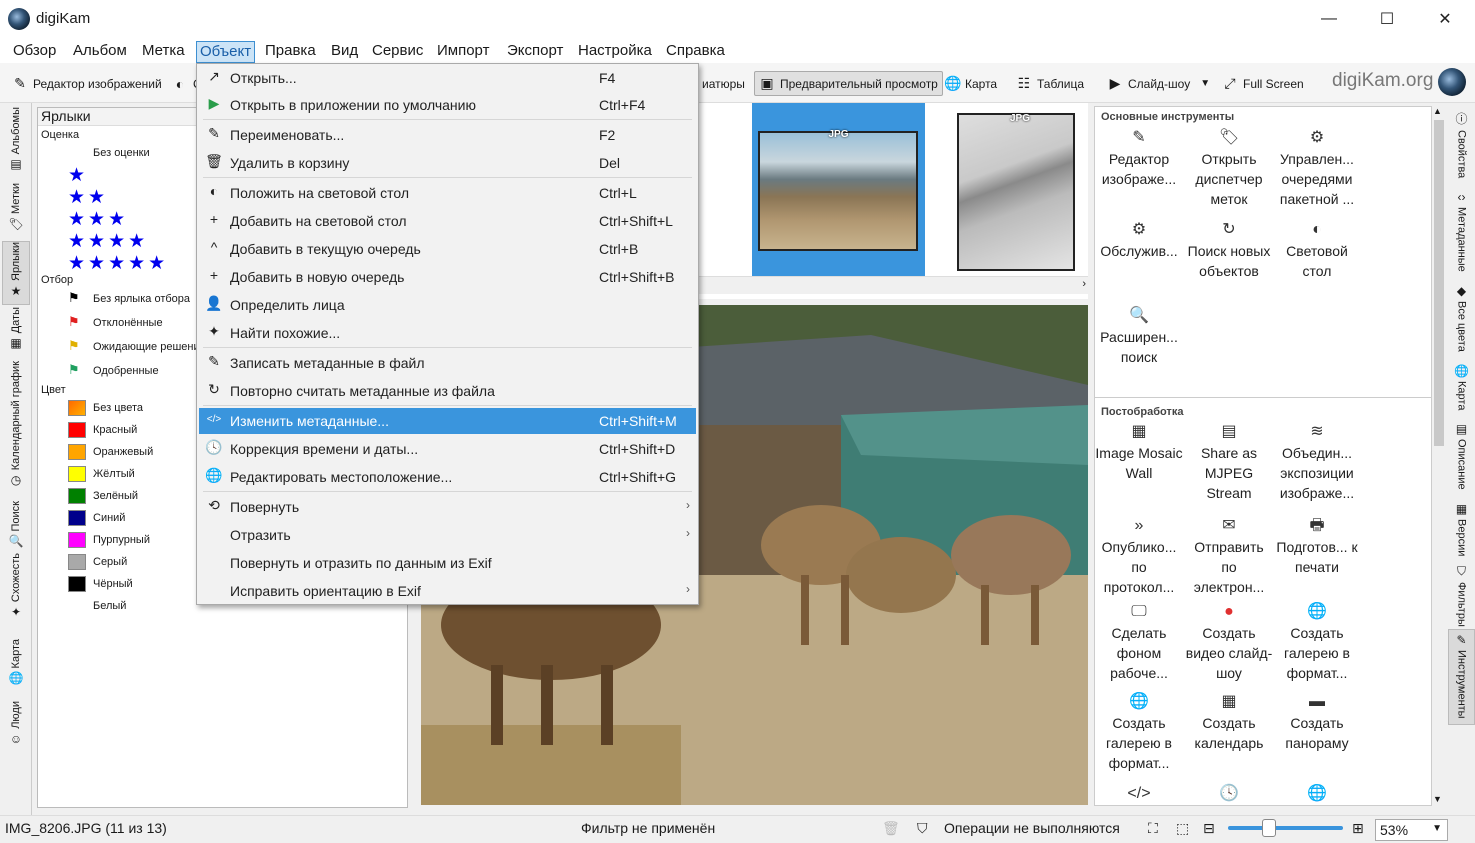  What do you see at coordinates (1461, 594) in the screenshot?
I see `tab-filters: ⛉ Фильтры` at bounding box center [1461, 594].